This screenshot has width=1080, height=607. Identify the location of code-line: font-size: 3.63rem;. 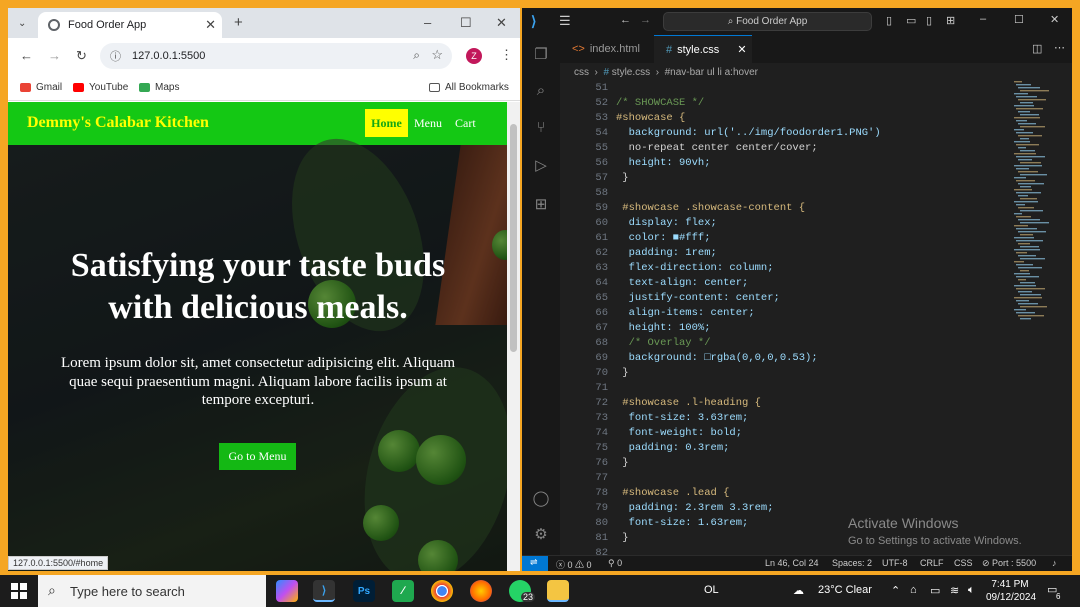
(682, 418).